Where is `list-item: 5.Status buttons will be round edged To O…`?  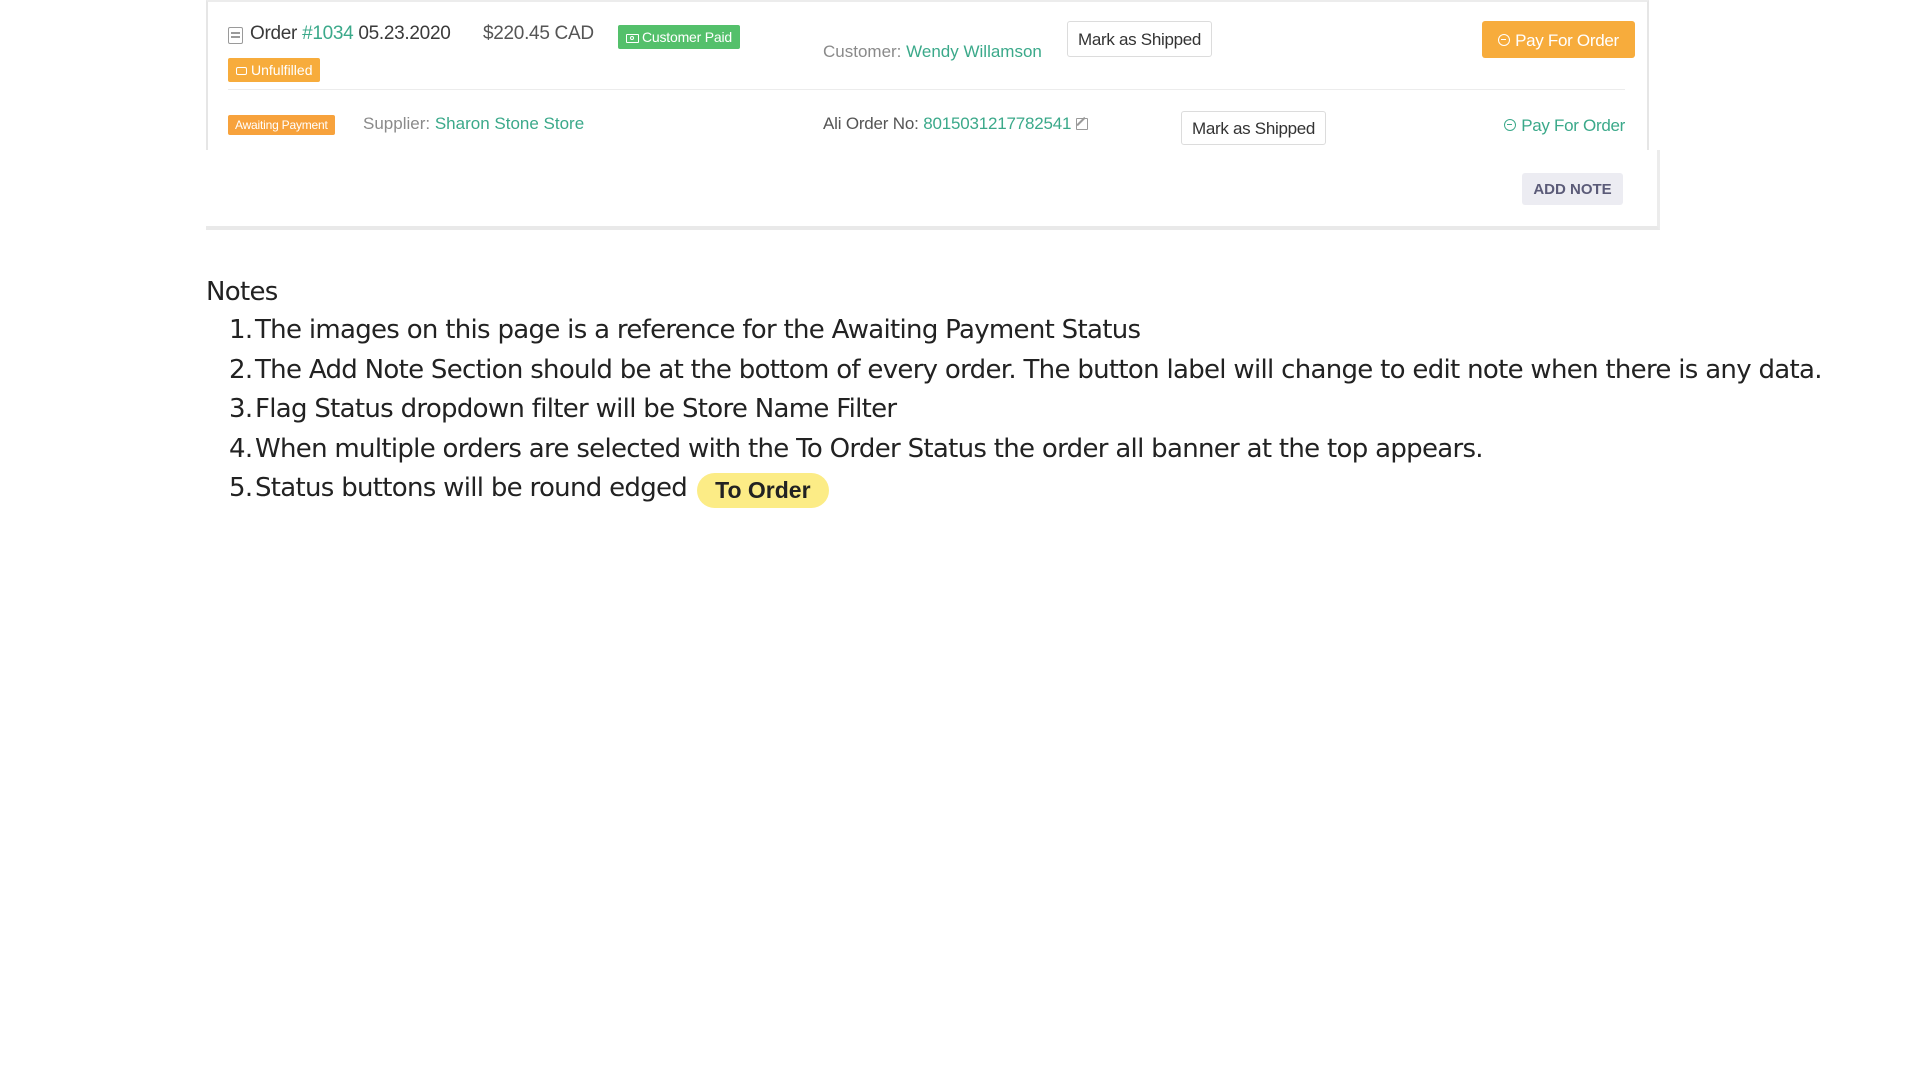
list-item: 5.Status buttons will be round edged To O… is located at coordinates (1074, 493).